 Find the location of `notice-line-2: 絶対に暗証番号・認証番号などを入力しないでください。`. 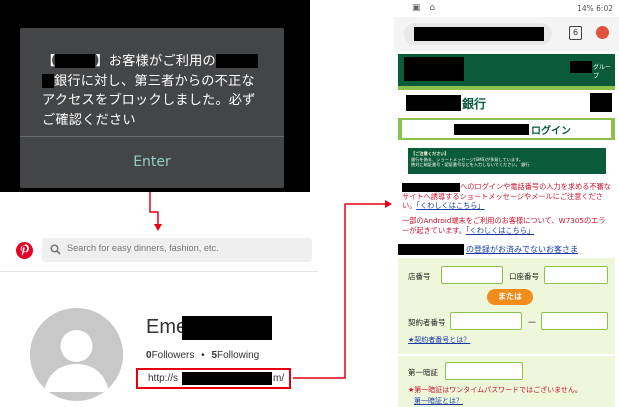

notice-line-2: 絶対に暗証番号・認証番号などを入力しないでください。 is located at coordinates (465, 165).